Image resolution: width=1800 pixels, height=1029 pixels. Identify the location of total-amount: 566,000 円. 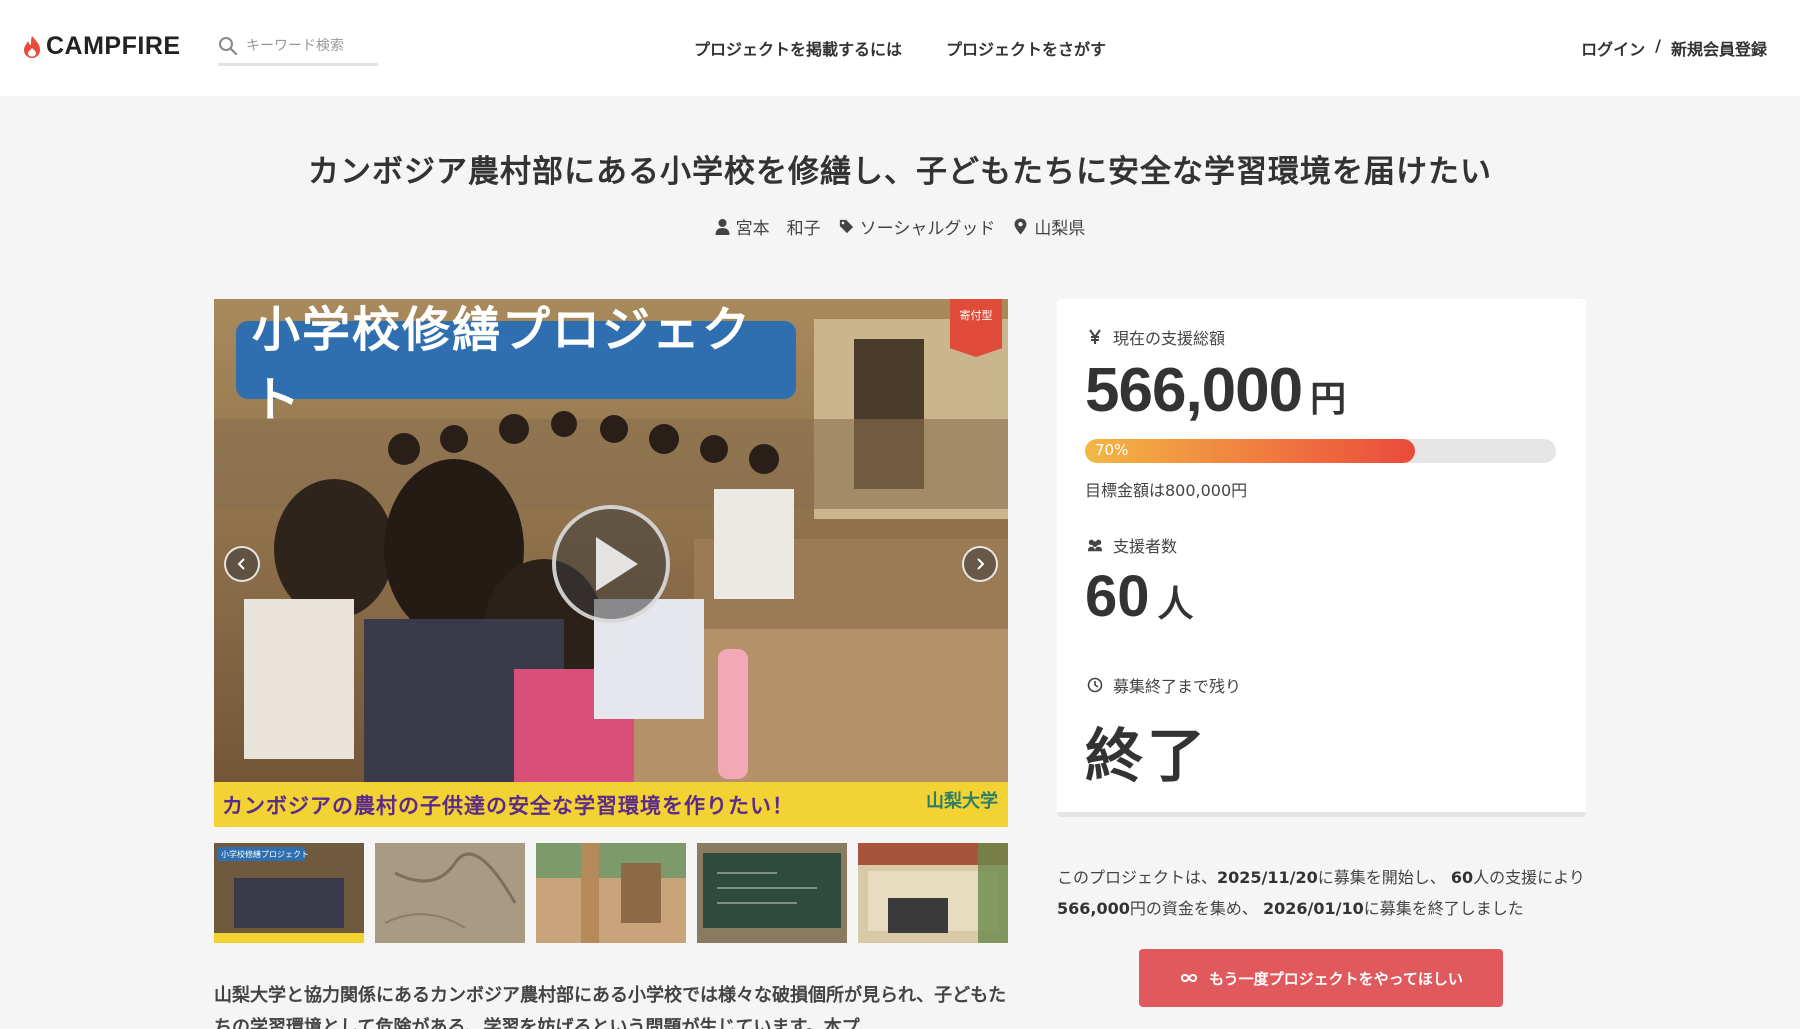
(1215, 390).